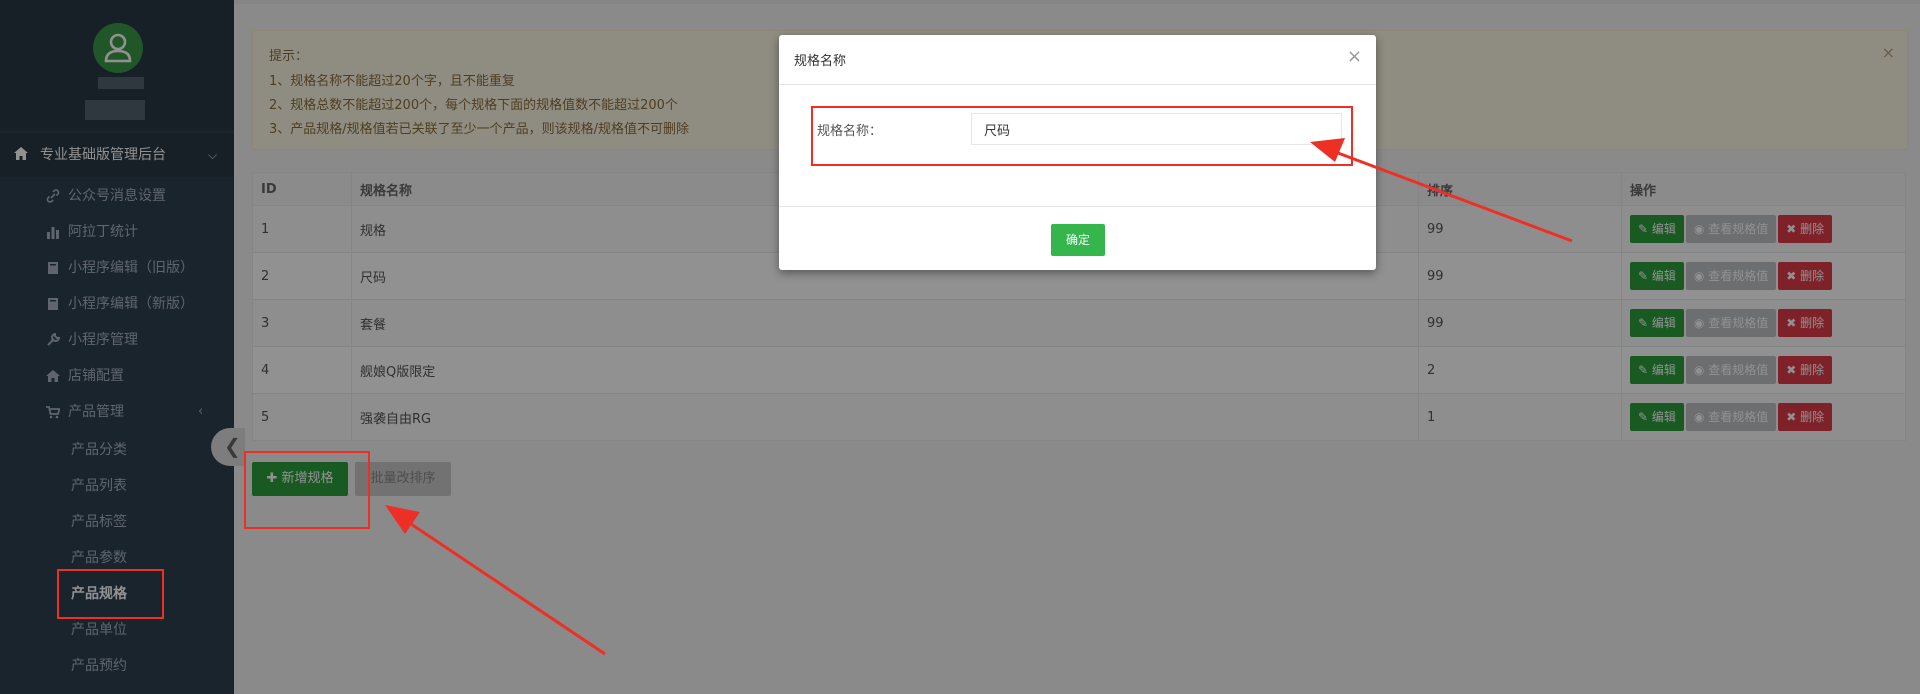 This screenshot has width=1920, height=694. I want to click on annotation-arrow-add-button, so click(495, 580).